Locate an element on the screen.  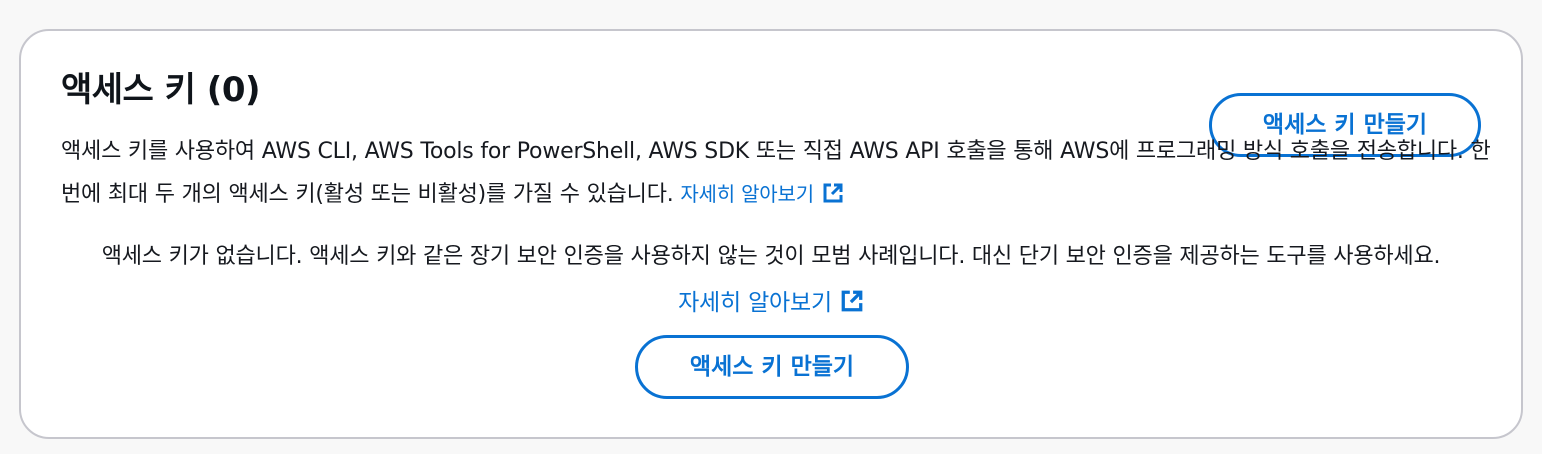
empty-state-learn-more-link: 자세히 알아보기 is located at coordinates (771, 303).